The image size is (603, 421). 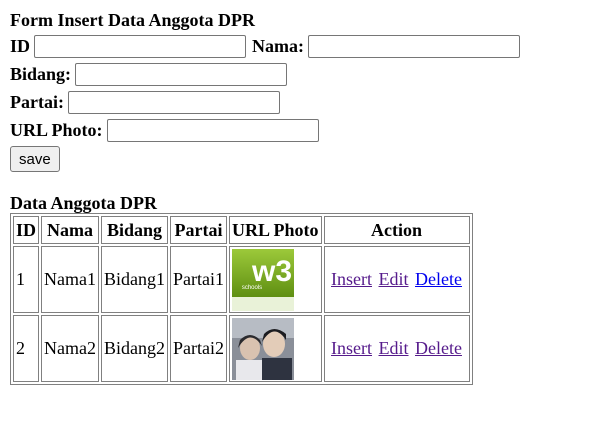 I want to click on header-url-photo: URL Photo, so click(x=275, y=230).